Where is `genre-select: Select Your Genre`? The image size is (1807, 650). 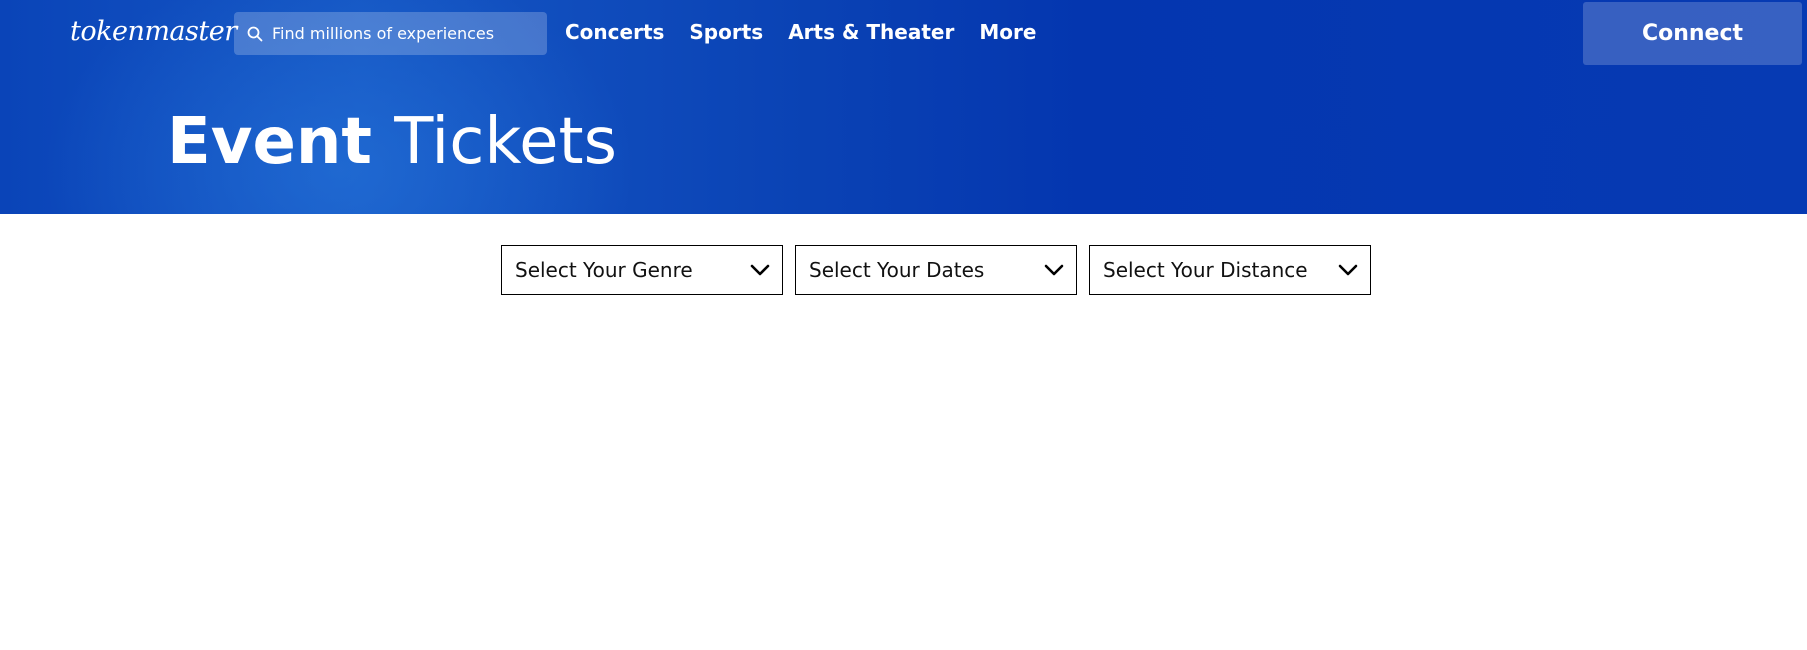
genre-select: Select Your Genre is located at coordinates (642, 270).